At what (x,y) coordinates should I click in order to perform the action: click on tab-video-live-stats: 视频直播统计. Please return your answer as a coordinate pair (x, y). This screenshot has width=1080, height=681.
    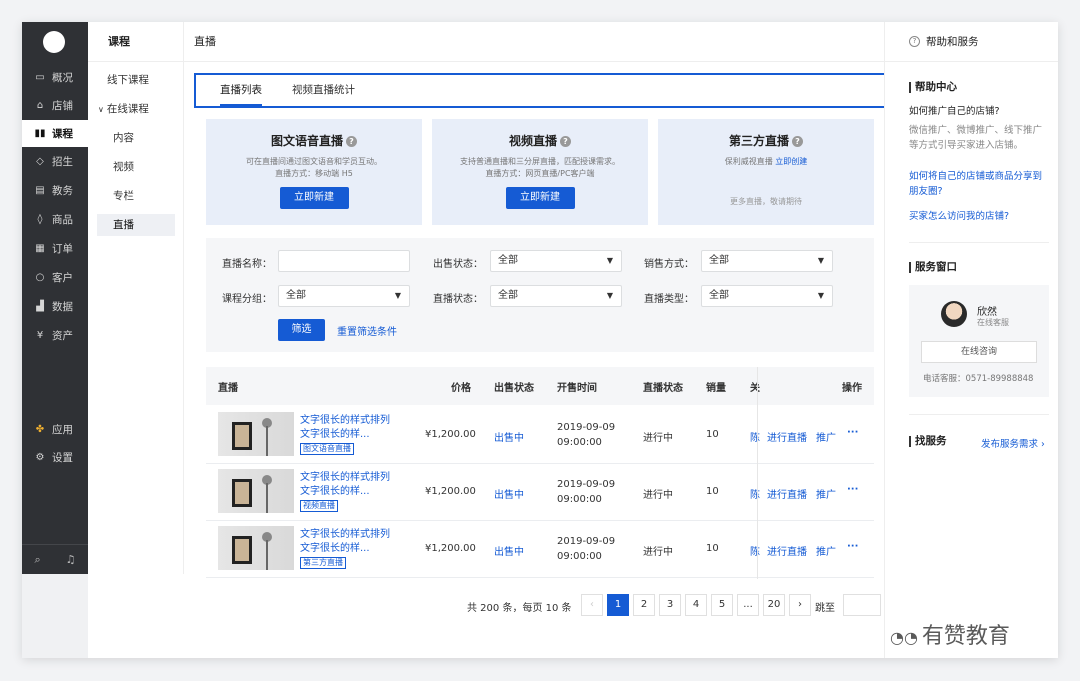
    Looking at the image, I should click on (323, 90).